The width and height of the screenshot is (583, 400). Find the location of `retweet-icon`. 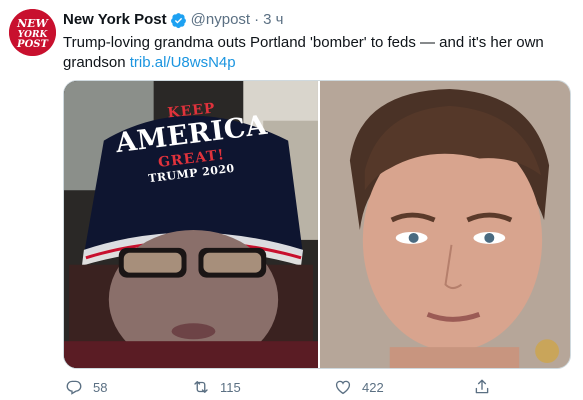

retweet-icon is located at coordinates (201, 387).